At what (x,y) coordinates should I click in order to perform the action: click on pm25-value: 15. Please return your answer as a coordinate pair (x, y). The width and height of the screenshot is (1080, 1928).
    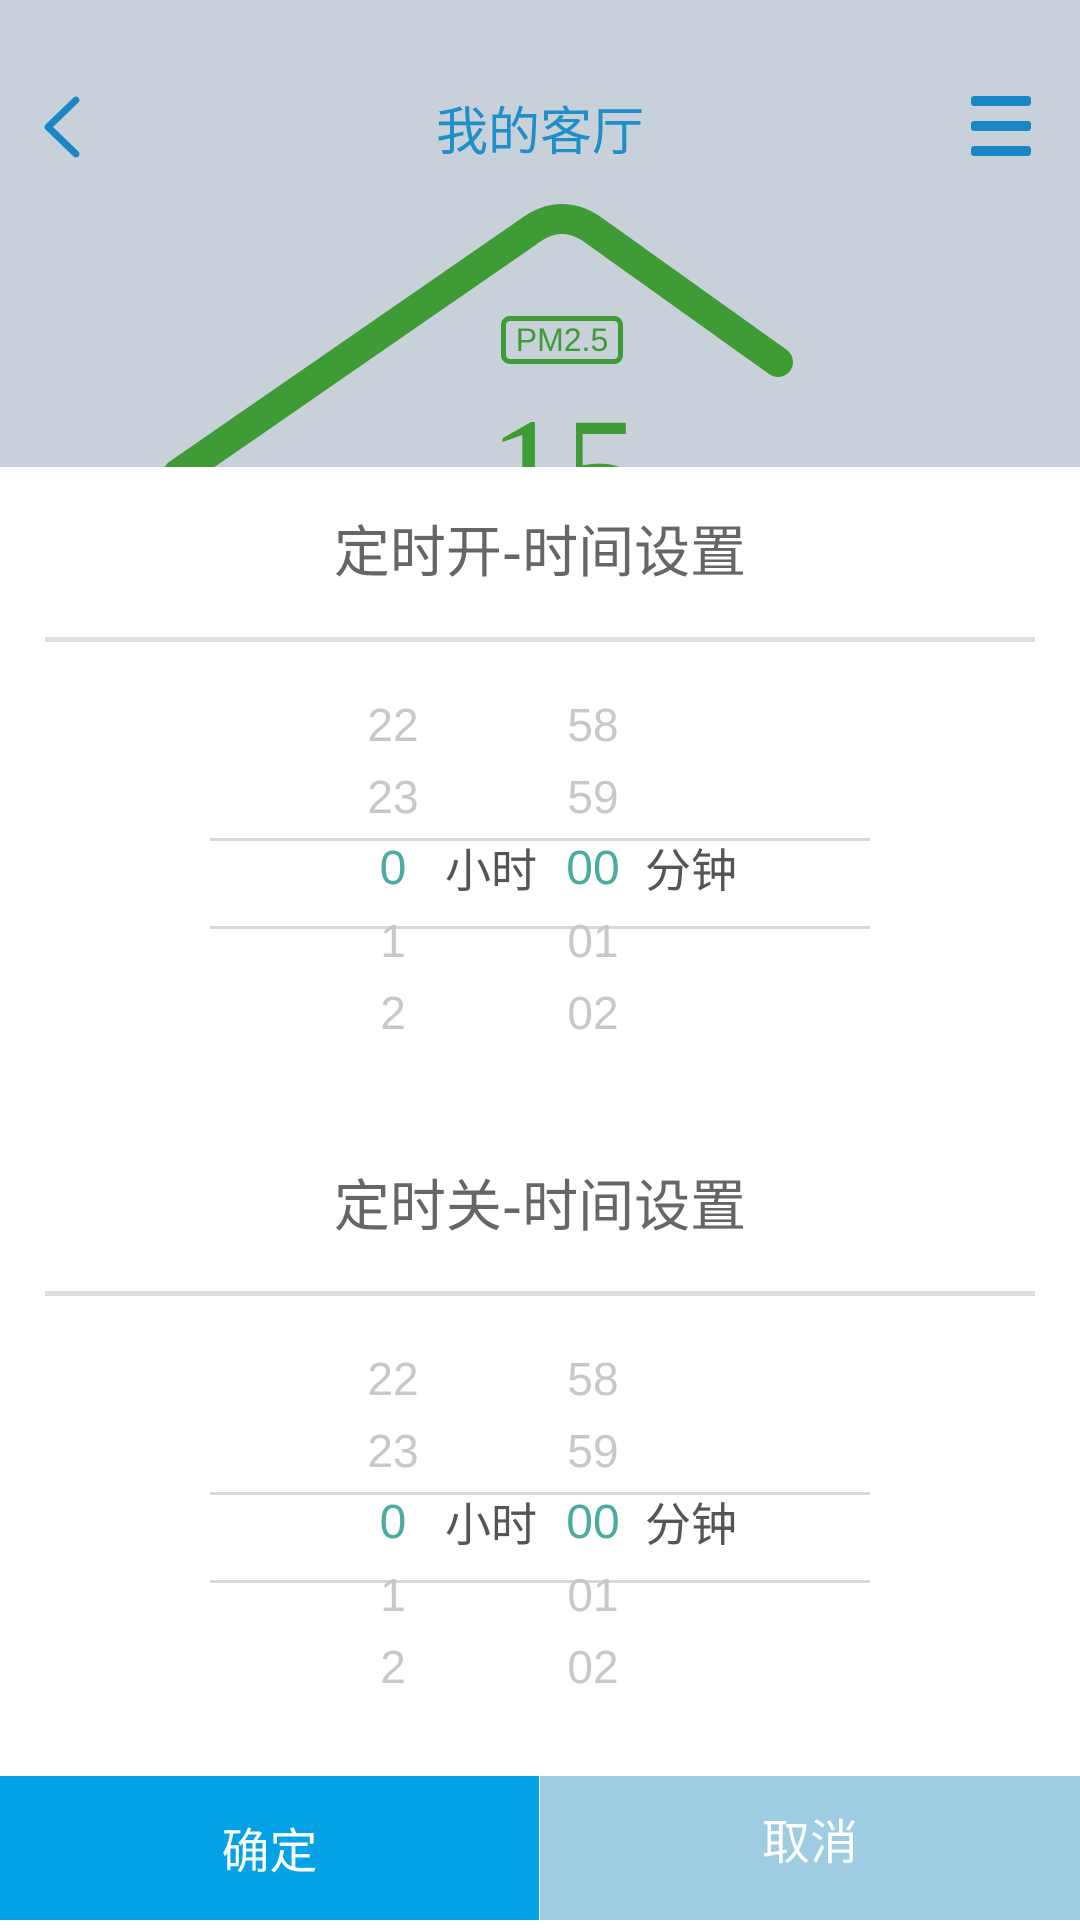
    Looking at the image, I should click on (564, 431).